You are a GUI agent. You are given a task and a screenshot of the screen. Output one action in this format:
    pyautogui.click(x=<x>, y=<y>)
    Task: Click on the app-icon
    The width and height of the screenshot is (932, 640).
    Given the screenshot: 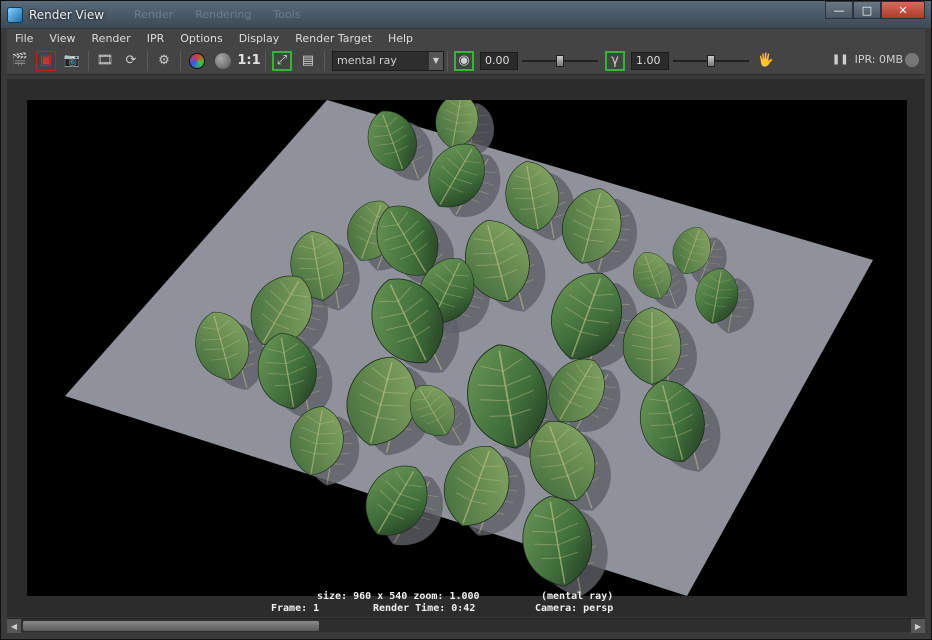 What is the action you would take?
    pyautogui.click(x=15, y=14)
    